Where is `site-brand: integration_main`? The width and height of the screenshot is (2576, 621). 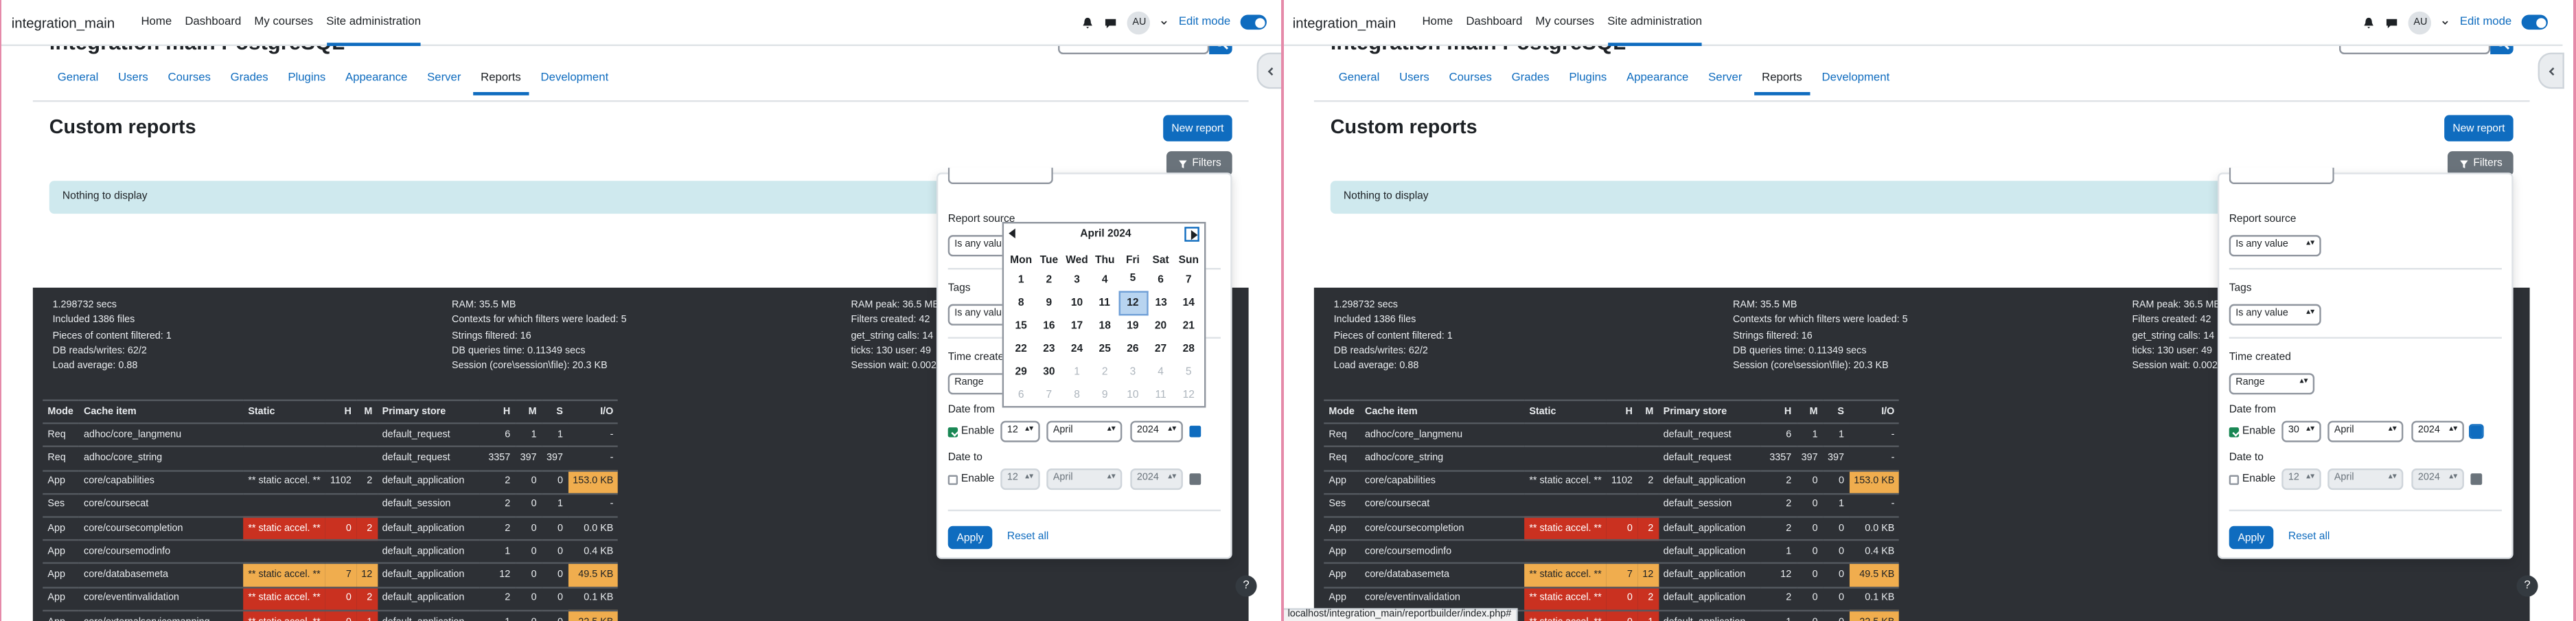
site-brand: integration_main is located at coordinates (63, 22).